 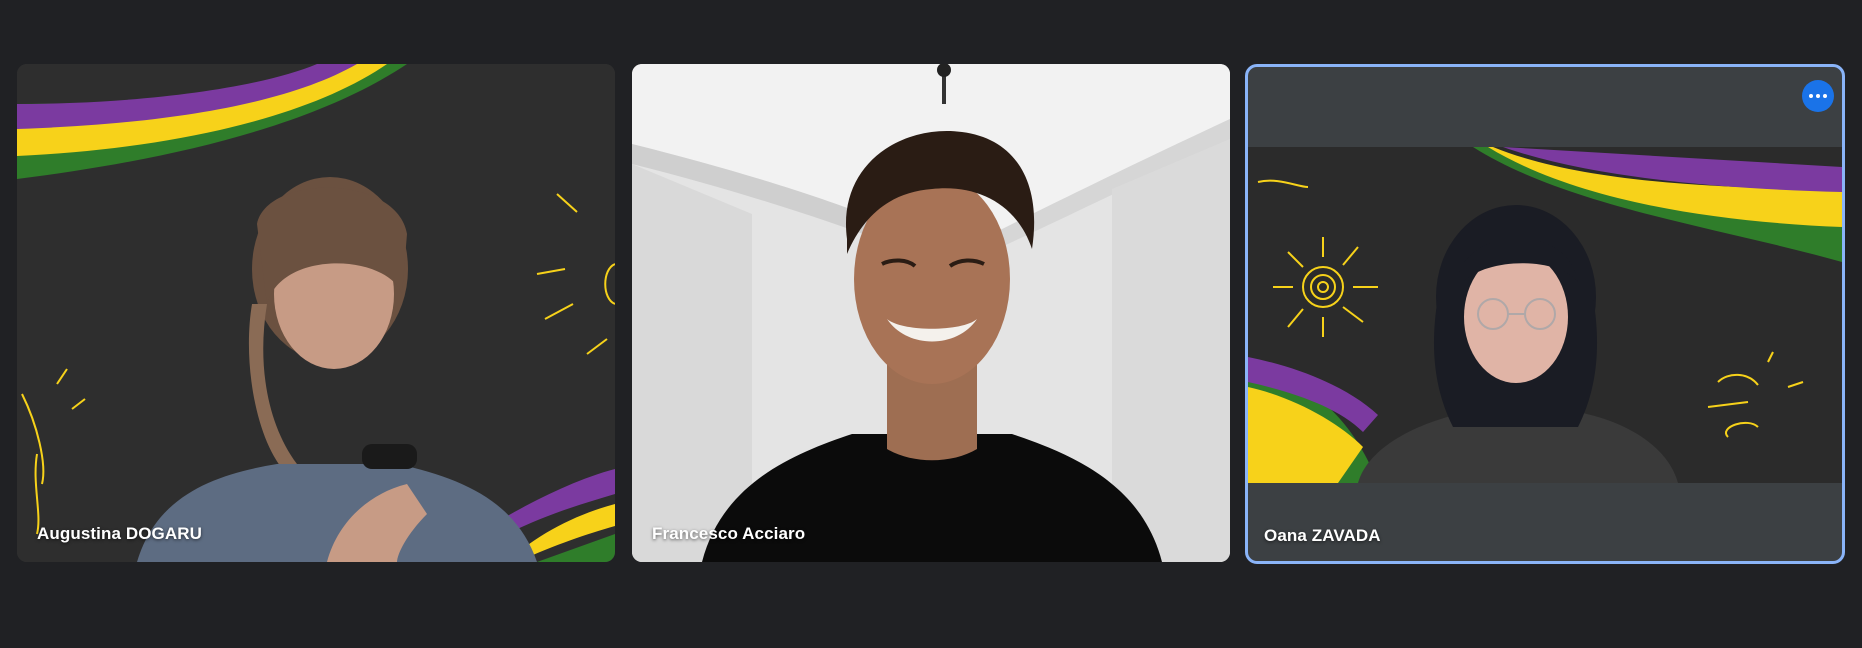 I want to click on participant-name-1: Augustina DOGARU, so click(x=119, y=533).